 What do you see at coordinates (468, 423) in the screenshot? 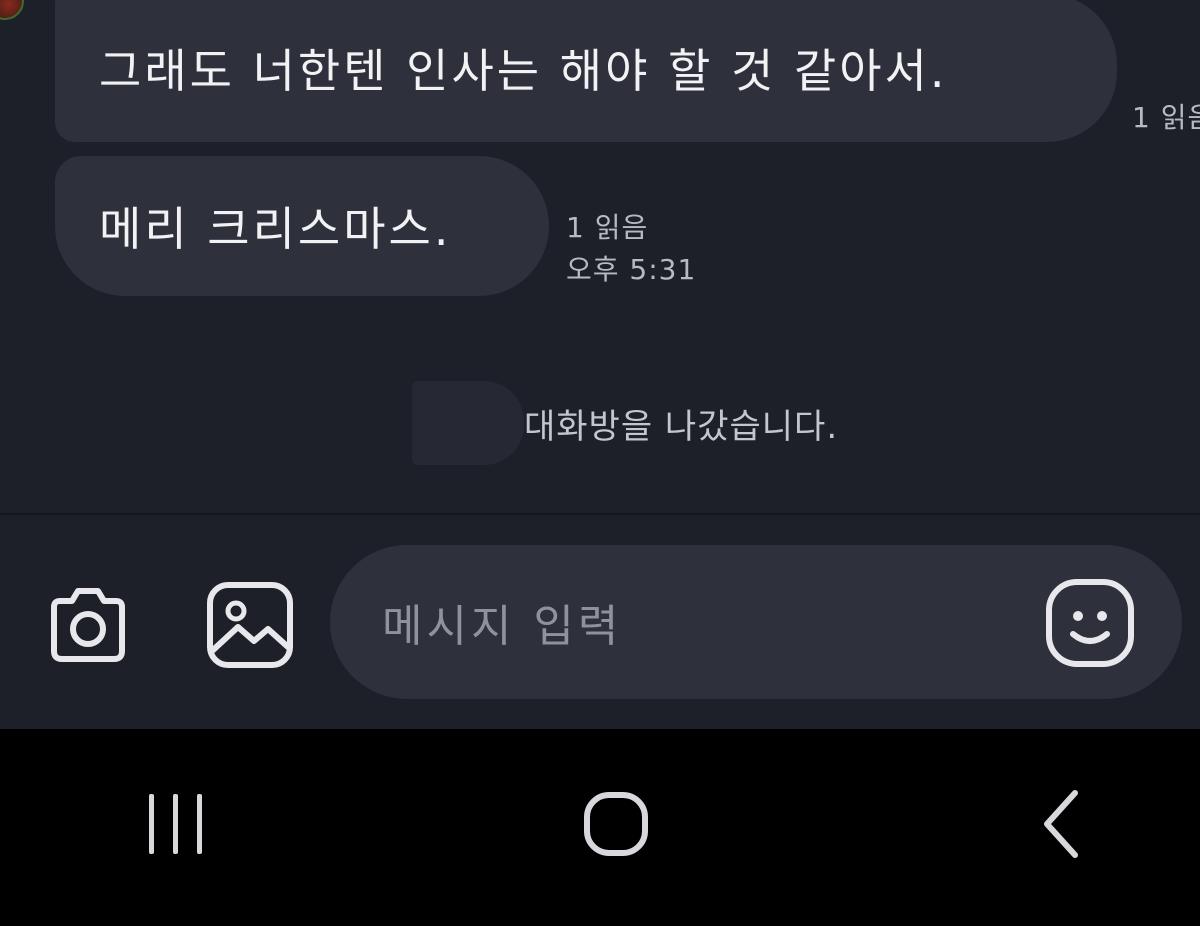
I see `redacted-name` at bounding box center [468, 423].